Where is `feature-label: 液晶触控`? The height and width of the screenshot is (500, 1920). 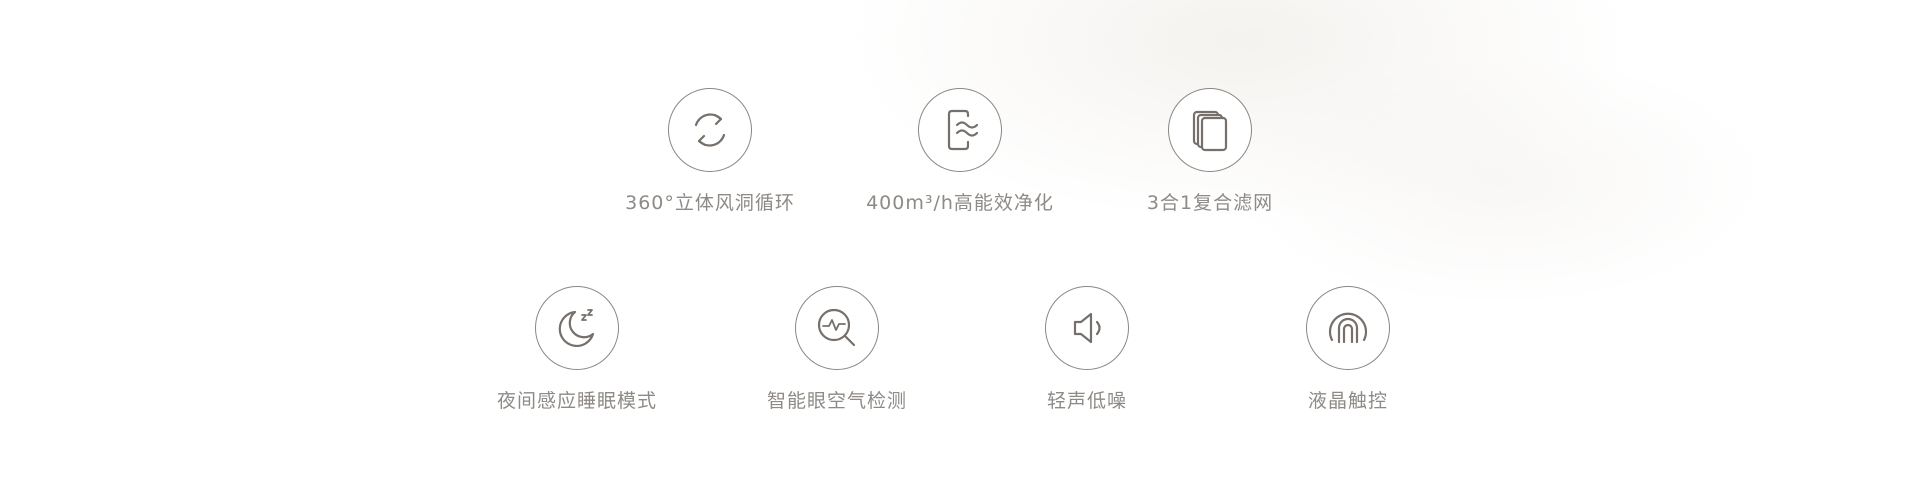 feature-label: 液晶触控 is located at coordinates (1347, 401).